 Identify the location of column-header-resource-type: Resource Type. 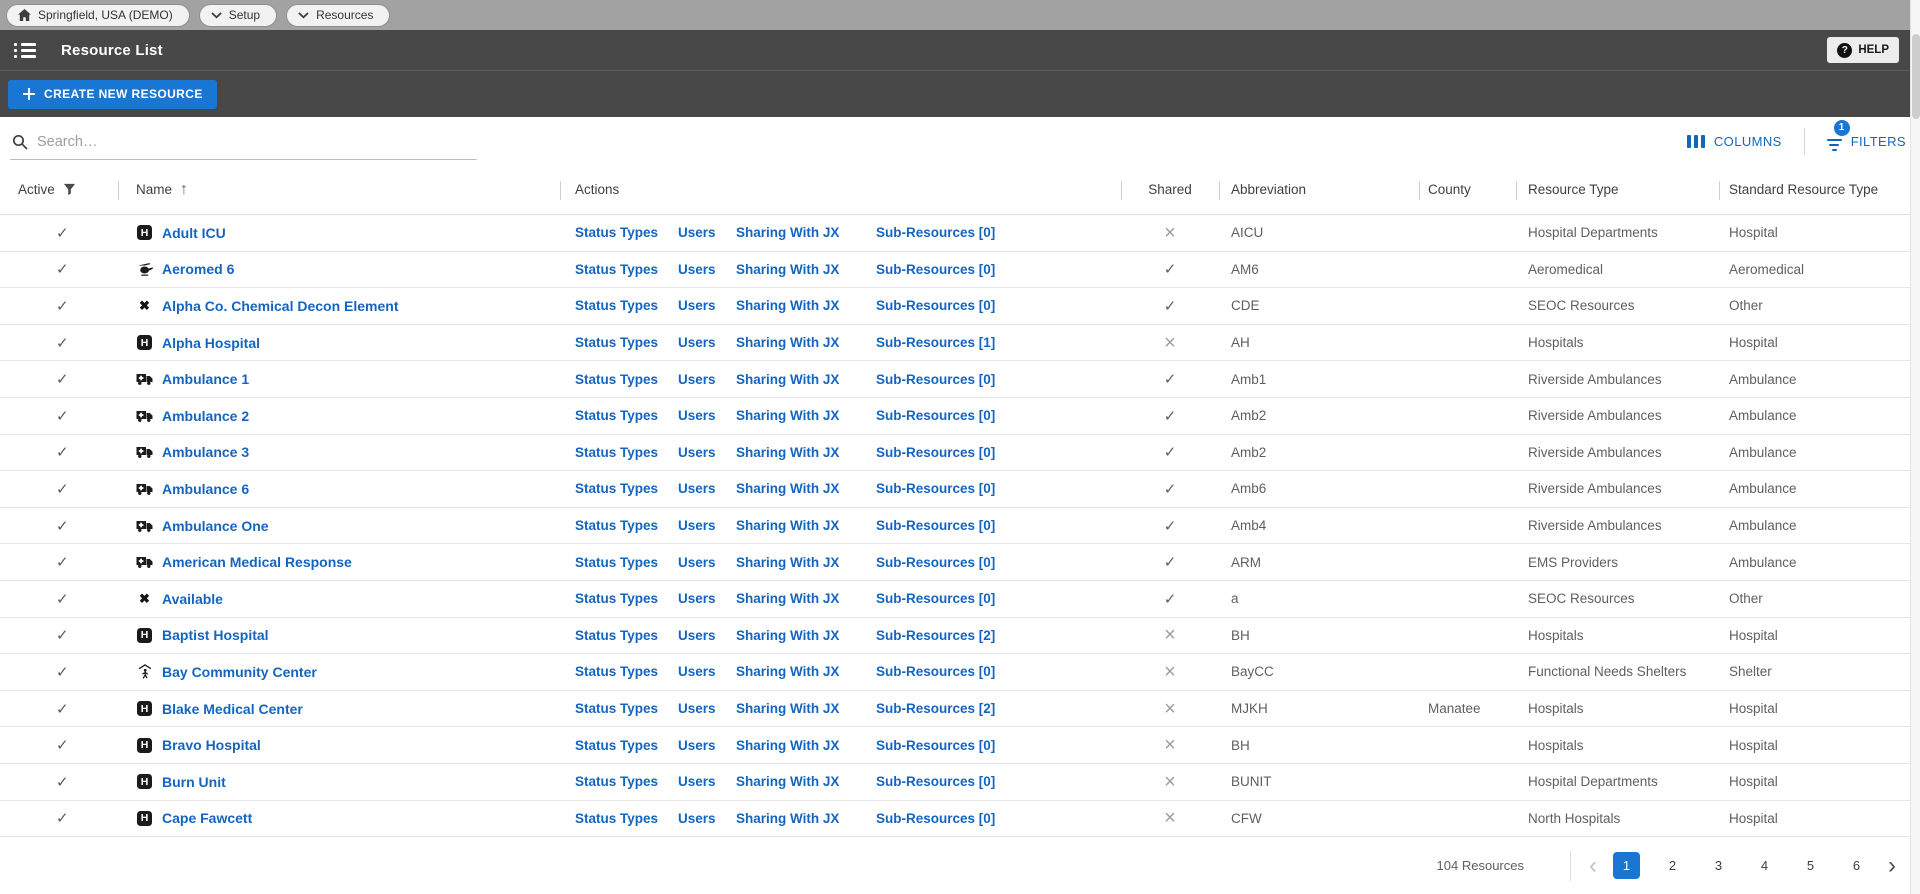
(1617, 189).